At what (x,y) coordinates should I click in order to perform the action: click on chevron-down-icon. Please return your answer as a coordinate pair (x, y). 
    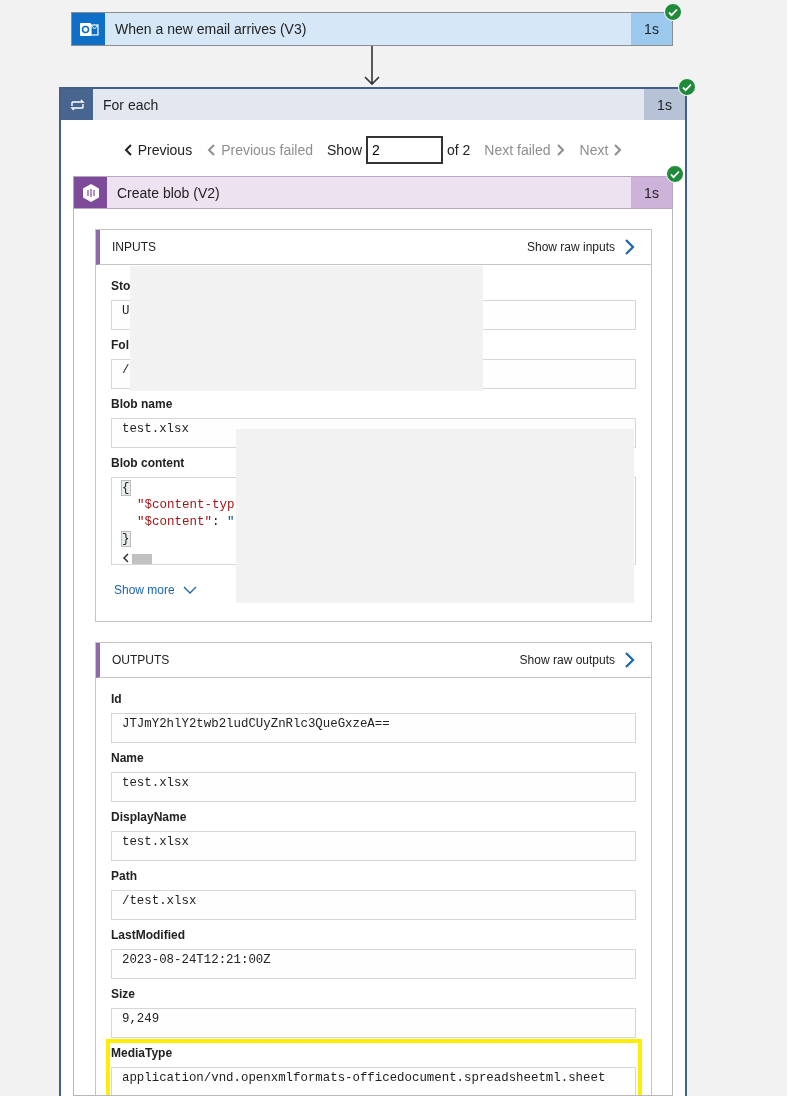
    Looking at the image, I should click on (189, 590).